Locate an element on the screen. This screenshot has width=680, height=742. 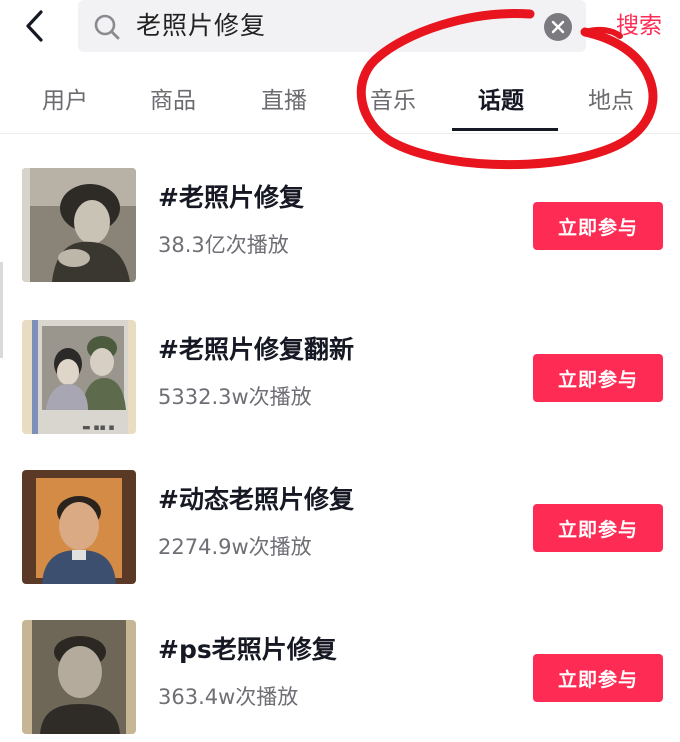
tab-places: 地点 is located at coordinates (611, 101).